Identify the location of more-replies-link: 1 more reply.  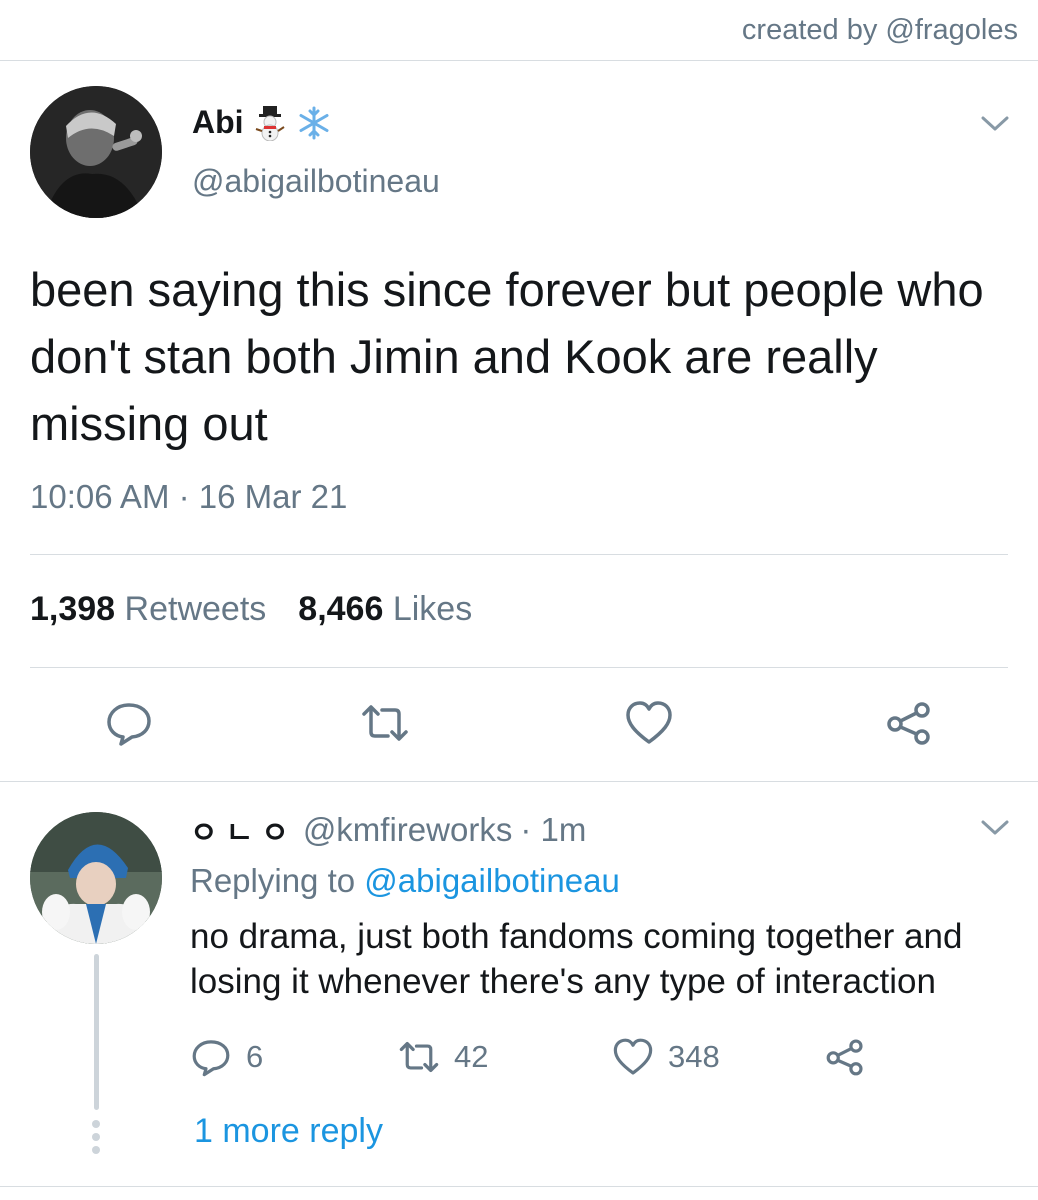
(288, 1131).